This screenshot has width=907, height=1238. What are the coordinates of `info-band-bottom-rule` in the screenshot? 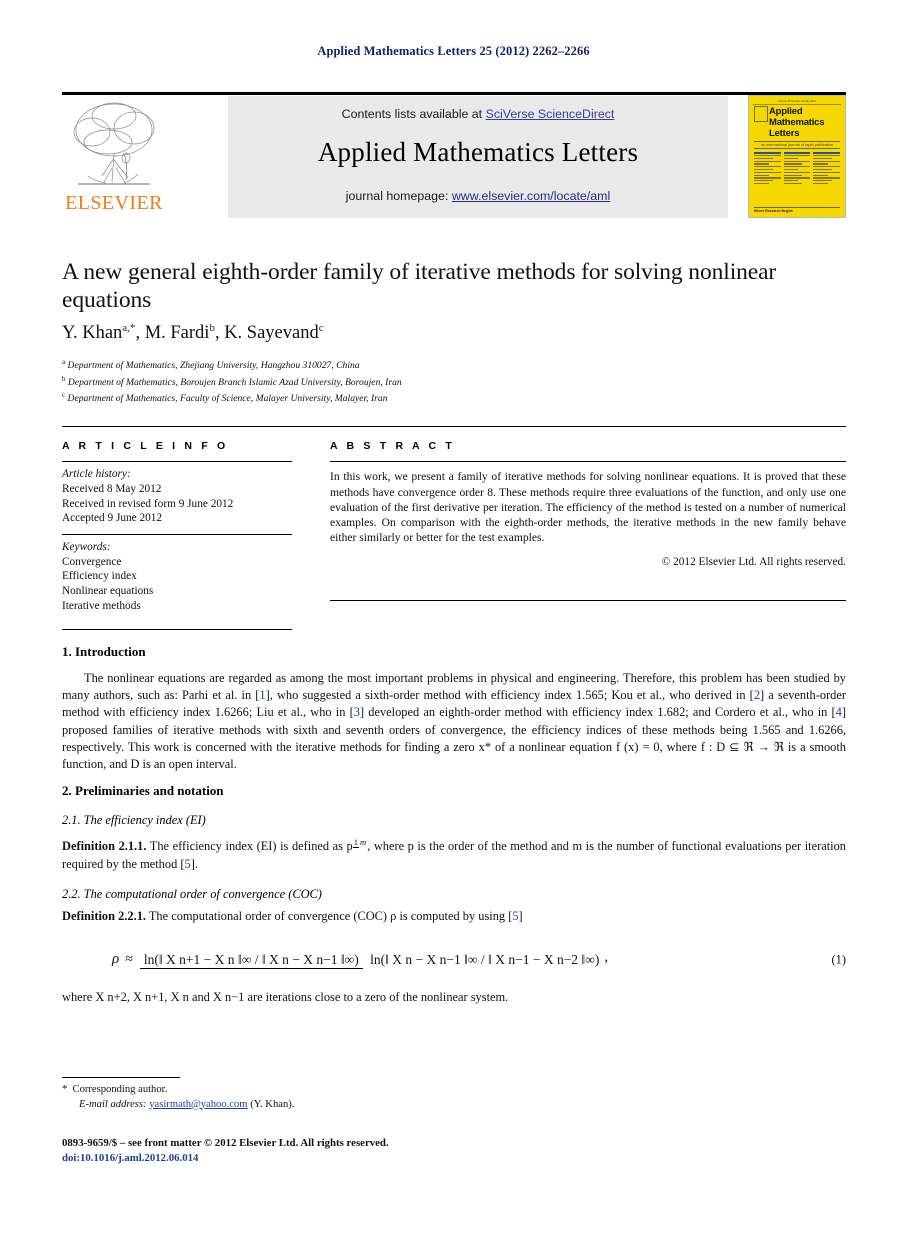 It's located at (177, 630).